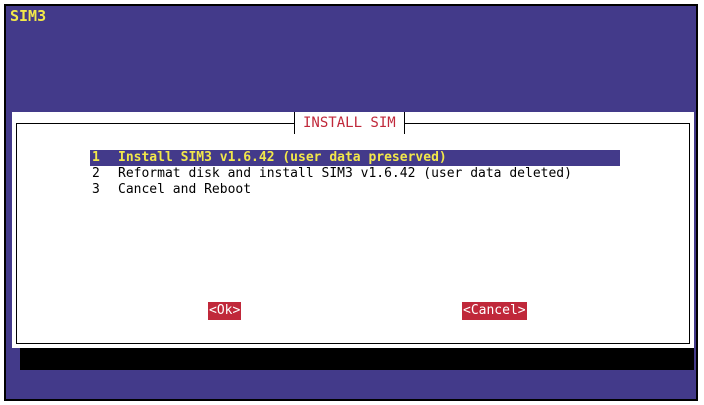 This screenshot has height=405, width=704. I want to click on dialog-title: INSTALL SIM, so click(349, 123).